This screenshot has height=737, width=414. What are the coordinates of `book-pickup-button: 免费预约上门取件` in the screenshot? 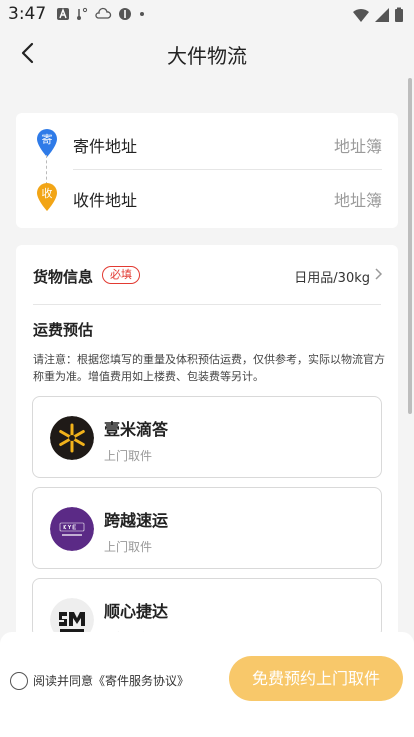 It's located at (316, 678).